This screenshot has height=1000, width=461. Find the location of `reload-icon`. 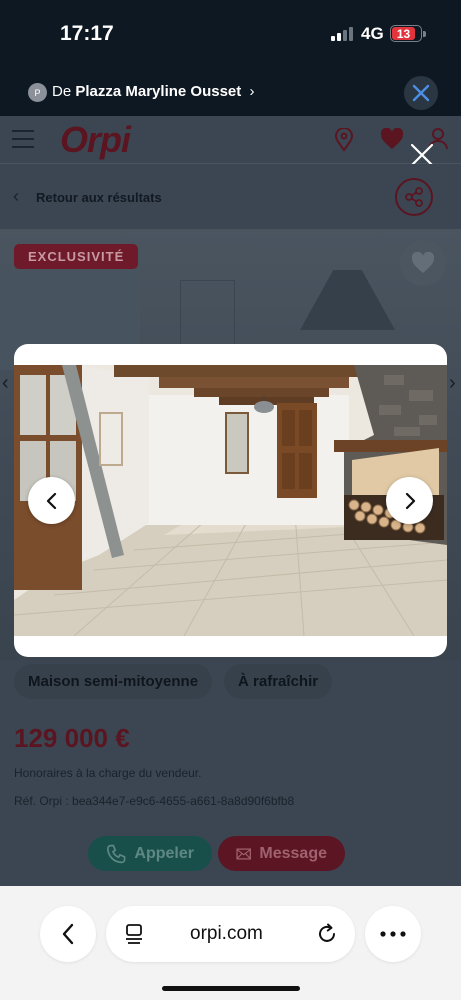

reload-icon is located at coordinates (327, 934).